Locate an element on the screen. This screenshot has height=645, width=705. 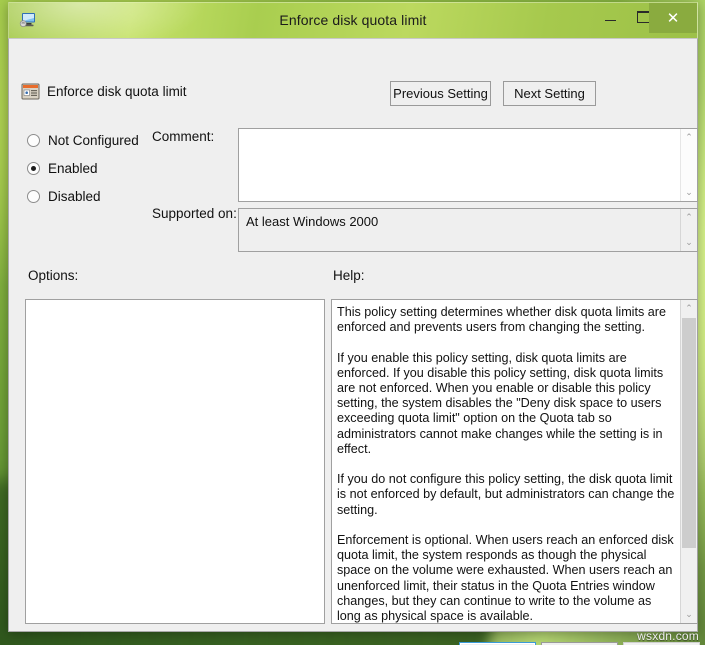
comment-input is located at coordinates (468, 165).